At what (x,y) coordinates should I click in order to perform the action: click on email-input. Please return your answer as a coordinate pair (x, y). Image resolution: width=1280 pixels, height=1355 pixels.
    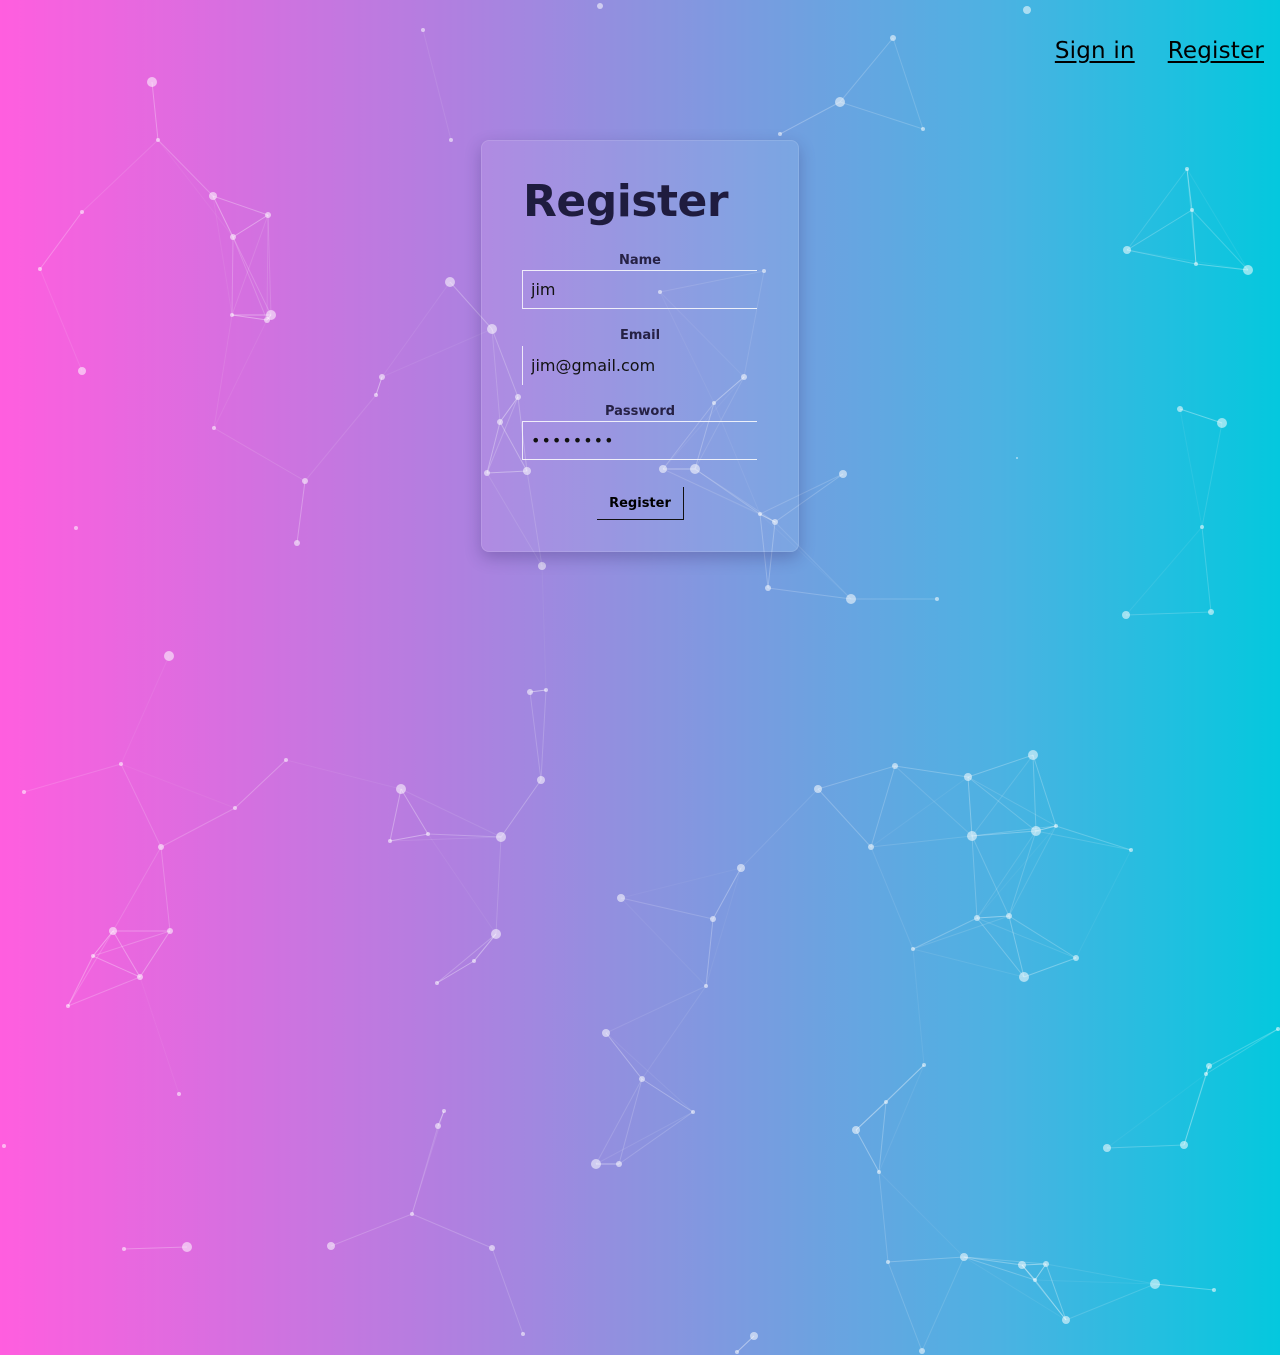
    Looking at the image, I should click on (639, 365).